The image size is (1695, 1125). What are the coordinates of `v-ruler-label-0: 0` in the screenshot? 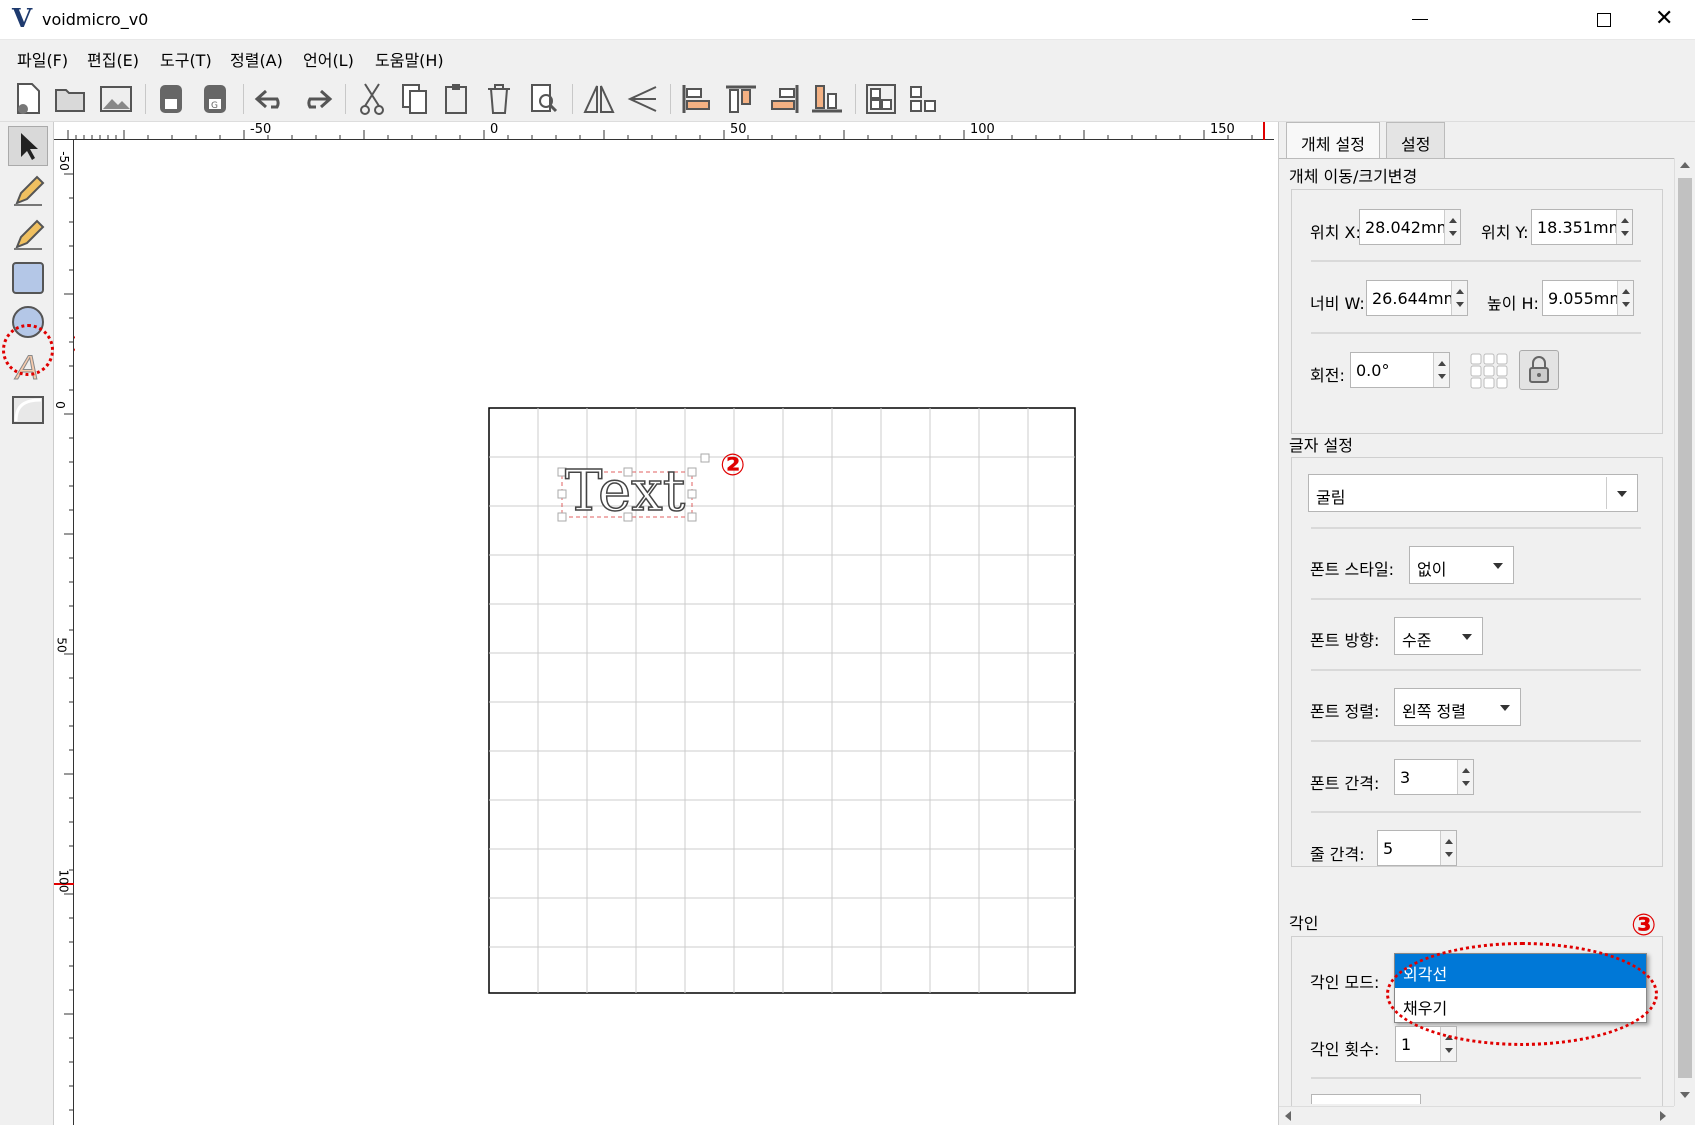 It's located at (59, 405).